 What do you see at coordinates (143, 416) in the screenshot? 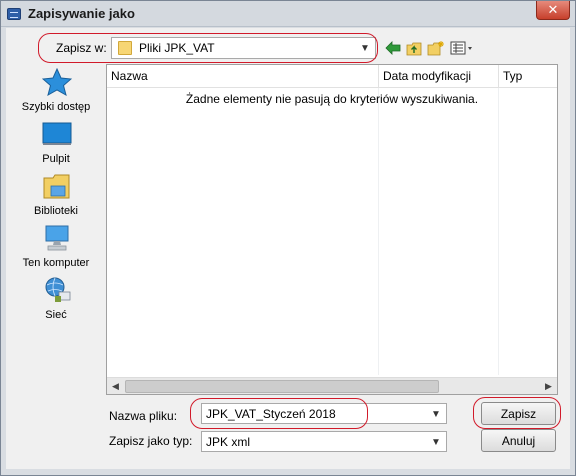
I see `filename-label: Nazwa pliku:` at bounding box center [143, 416].